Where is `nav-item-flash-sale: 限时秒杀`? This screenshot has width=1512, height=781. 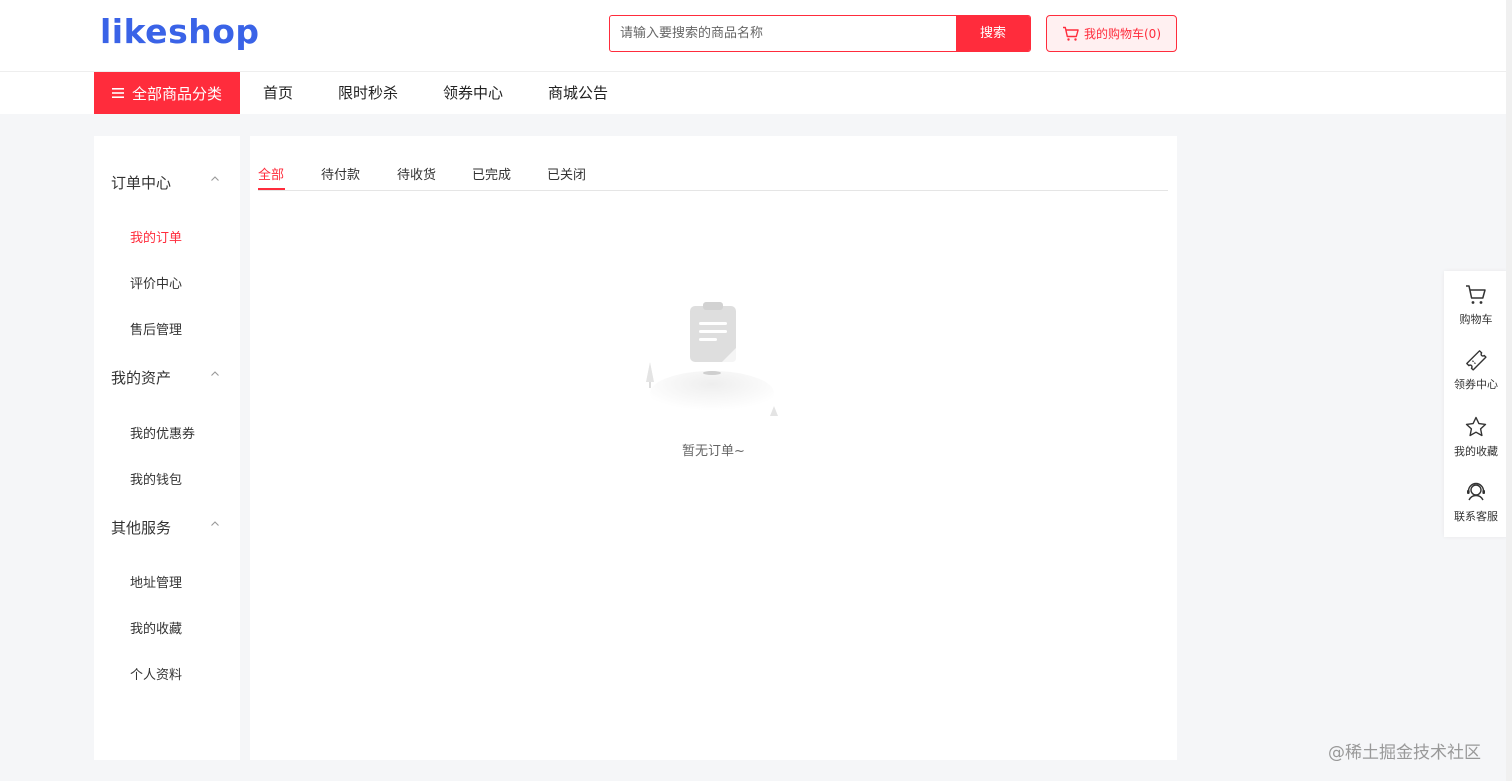 nav-item-flash-sale: 限时秒杀 is located at coordinates (368, 93).